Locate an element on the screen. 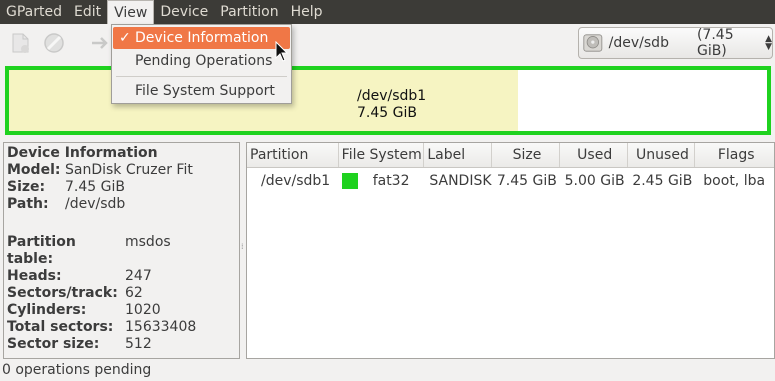 The width and height of the screenshot is (775, 381). device-path: /dev/sdb is located at coordinates (638, 43).